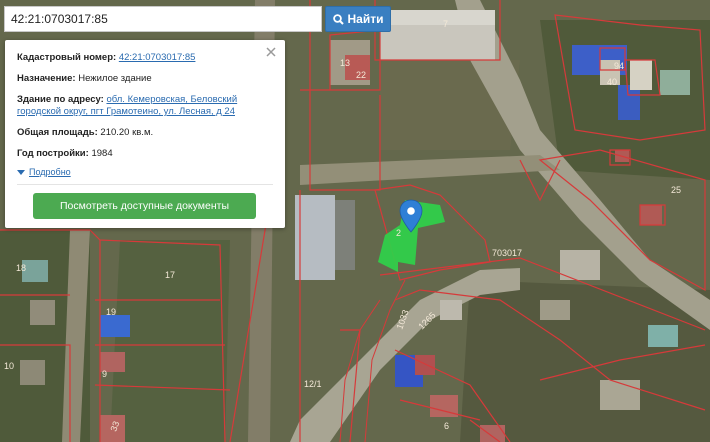 This screenshot has height=442, width=710. Describe the element at coordinates (361, 75) in the screenshot. I see `parcel-label: 22` at that location.